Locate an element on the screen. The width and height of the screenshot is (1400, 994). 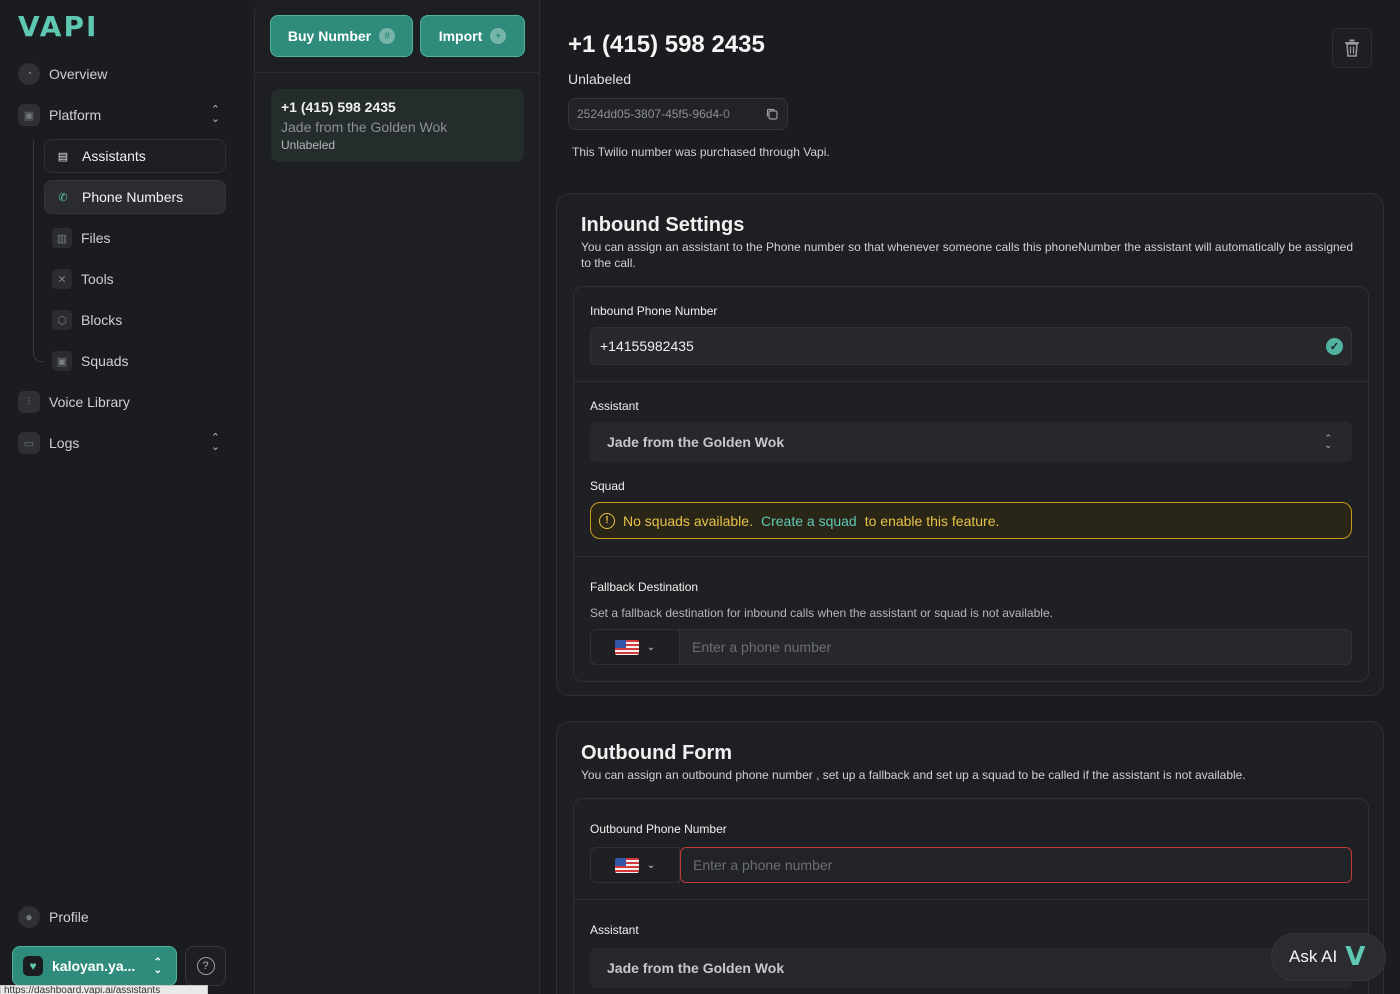
tree-connector is located at coordinates (38, 251).